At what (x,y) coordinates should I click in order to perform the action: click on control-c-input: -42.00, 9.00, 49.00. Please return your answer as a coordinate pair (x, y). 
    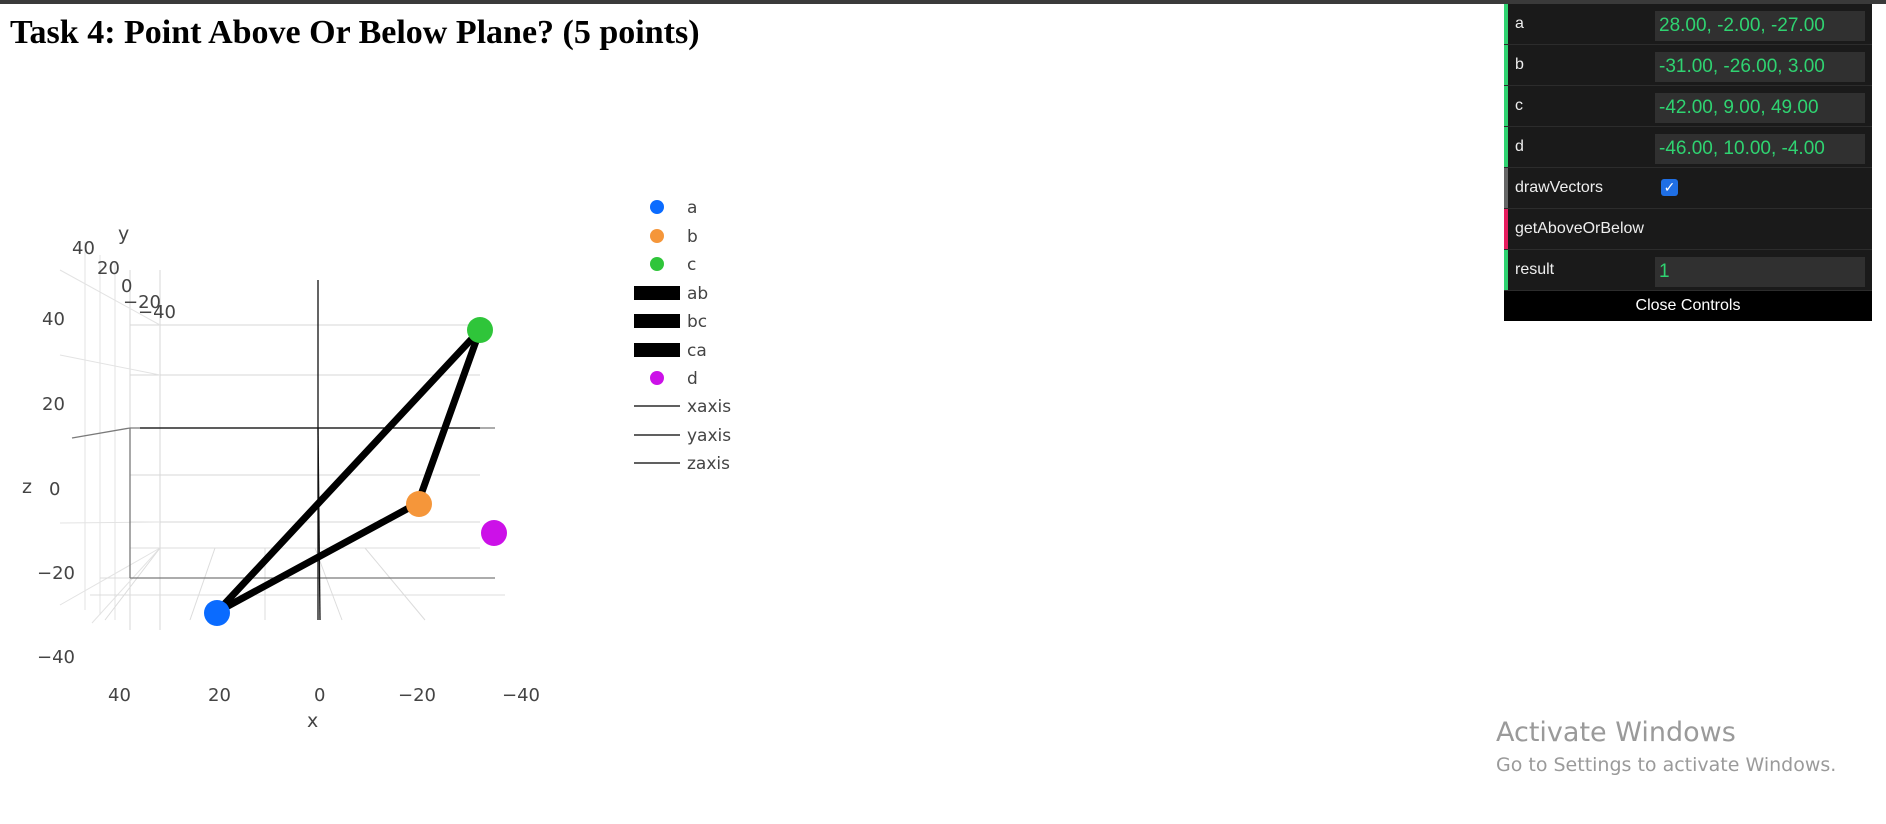
    Looking at the image, I should click on (1760, 108).